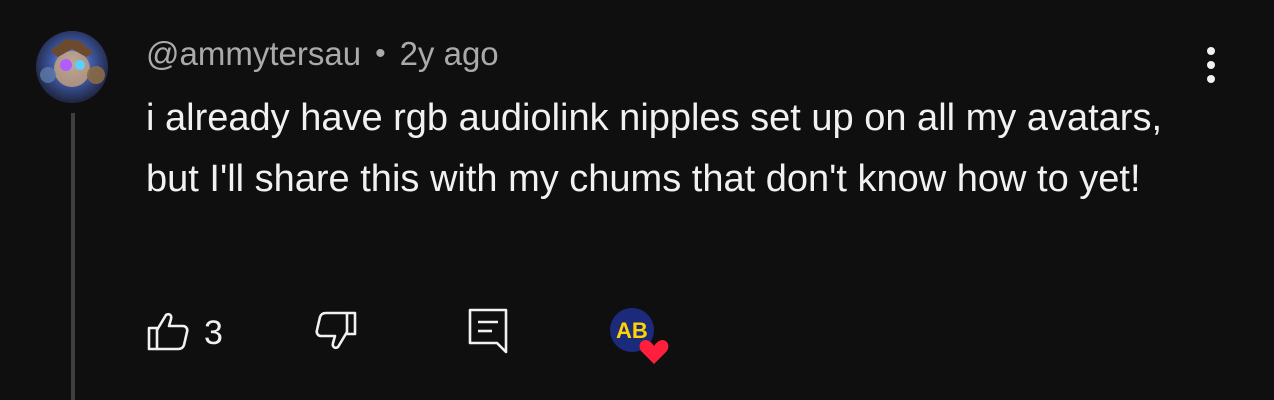 The height and width of the screenshot is (400, 1274). I want to click on thumbs-up-icon, so click(168, 333).